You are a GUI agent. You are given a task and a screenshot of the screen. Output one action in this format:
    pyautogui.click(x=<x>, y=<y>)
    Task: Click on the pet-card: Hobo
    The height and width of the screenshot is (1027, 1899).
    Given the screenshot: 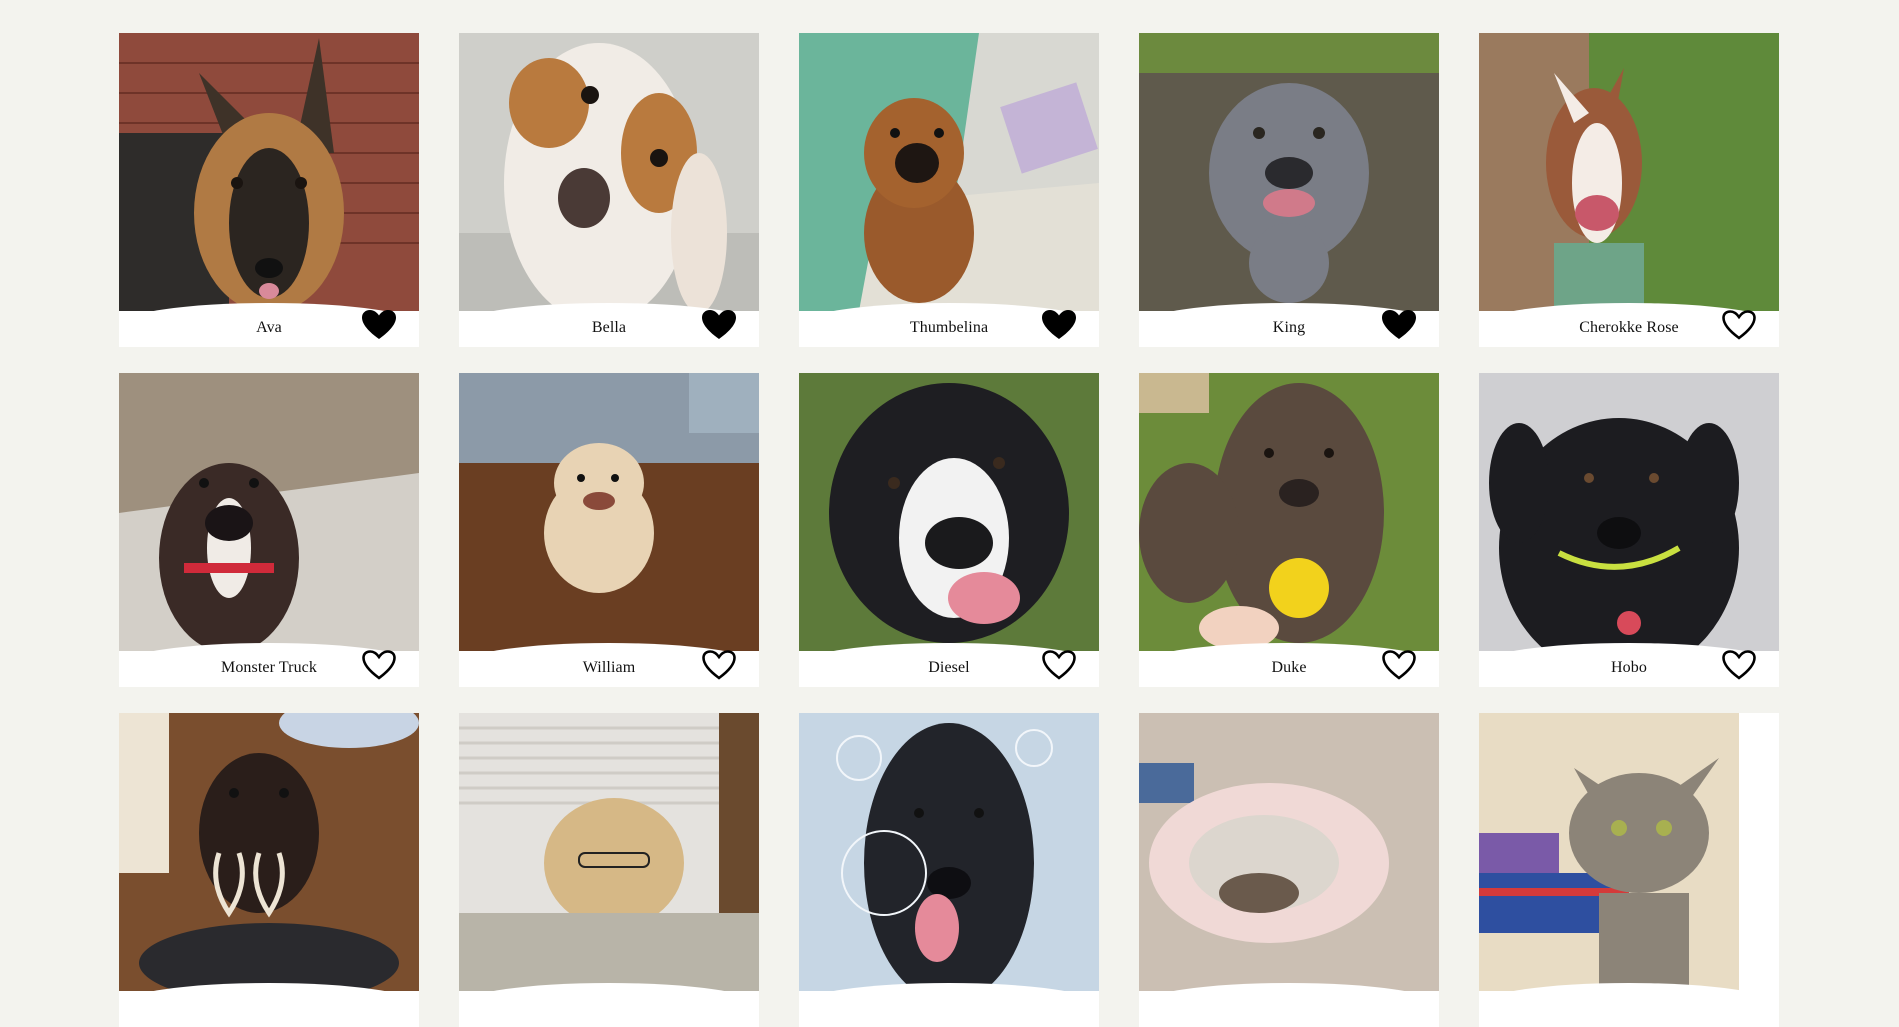 What is the action you would take?
    pyautogui.click(x=1629, y=530)
    